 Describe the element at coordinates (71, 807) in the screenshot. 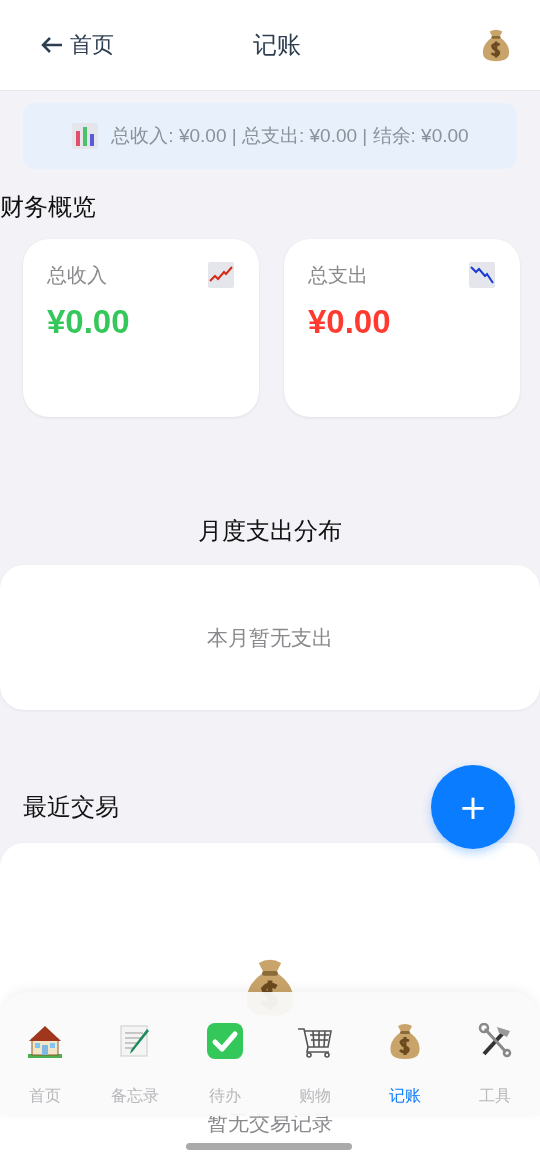

I see `section-title: 最近交易` at that location.